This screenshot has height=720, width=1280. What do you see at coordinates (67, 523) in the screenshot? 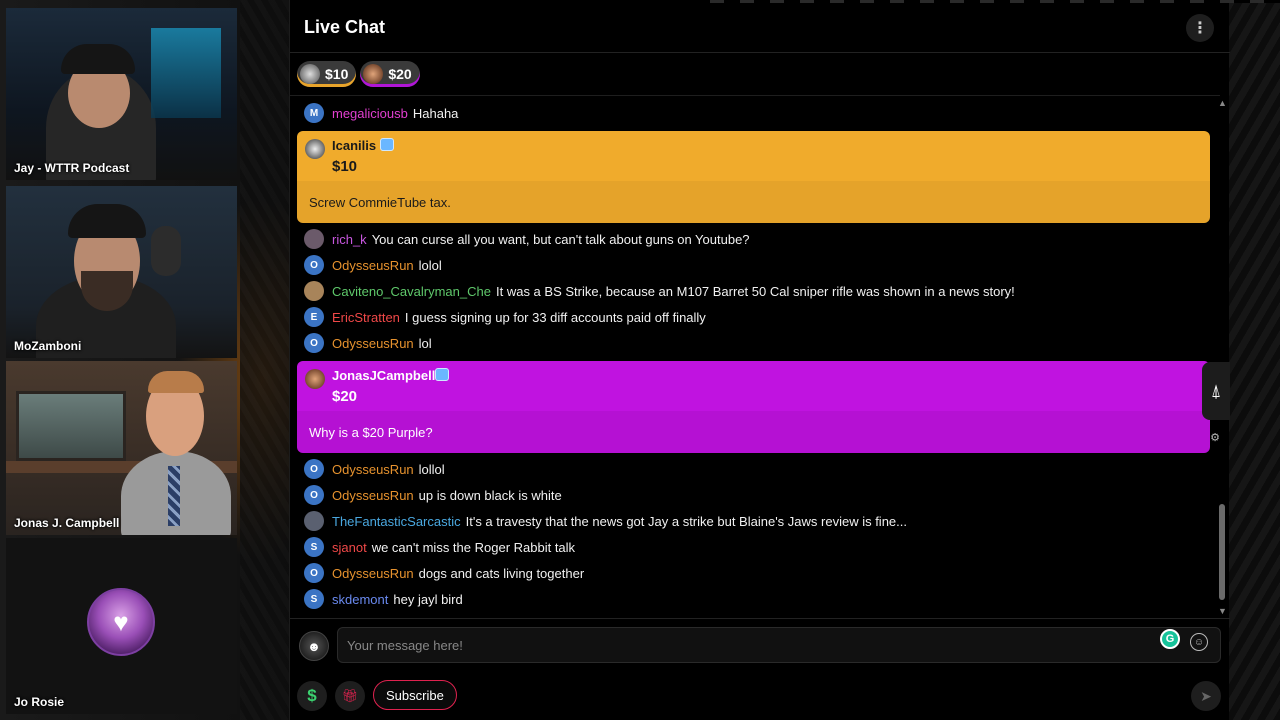
I see `camera-name: Jonas J. Campbell` at bounding box center [67, 523].